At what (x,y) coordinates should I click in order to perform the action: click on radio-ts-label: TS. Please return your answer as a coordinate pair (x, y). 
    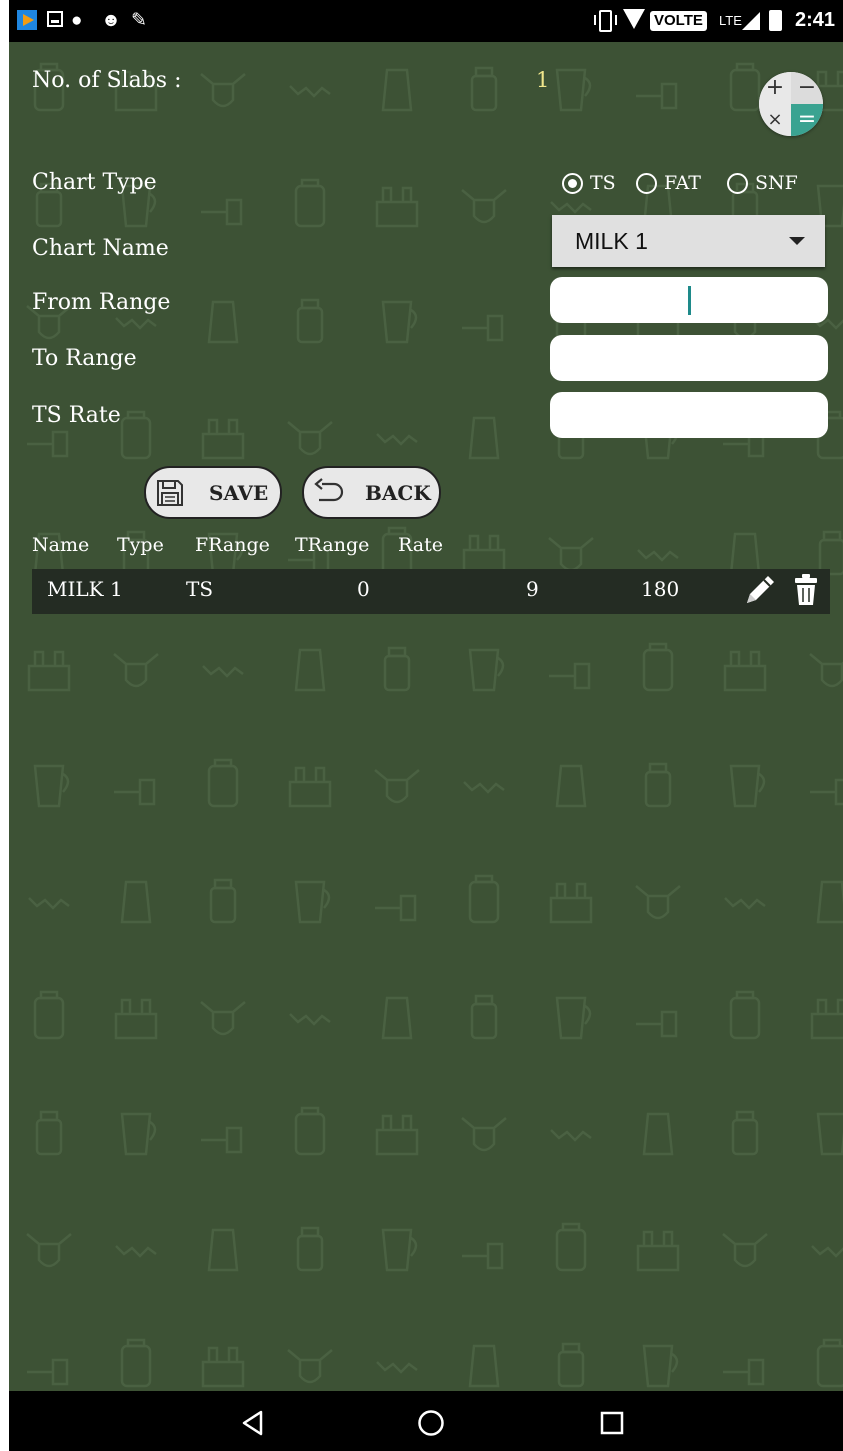
    Looking at the image, I should click on (603, 183).